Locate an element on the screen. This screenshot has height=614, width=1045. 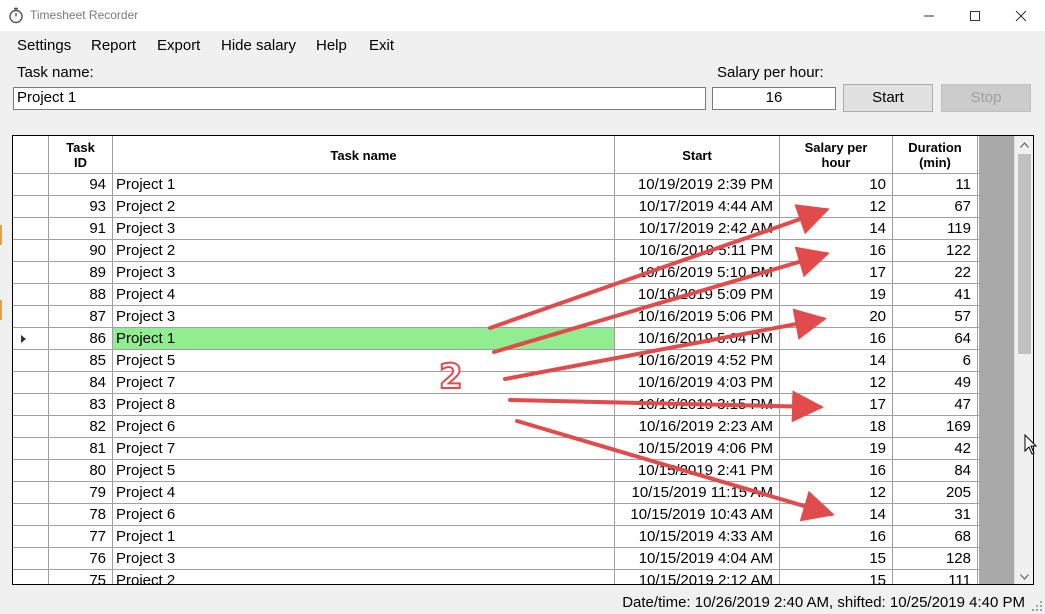
table-row: 89 Project 3 10/16/2019 5:10 PM 17 22 is located at coordinates (496, 273).